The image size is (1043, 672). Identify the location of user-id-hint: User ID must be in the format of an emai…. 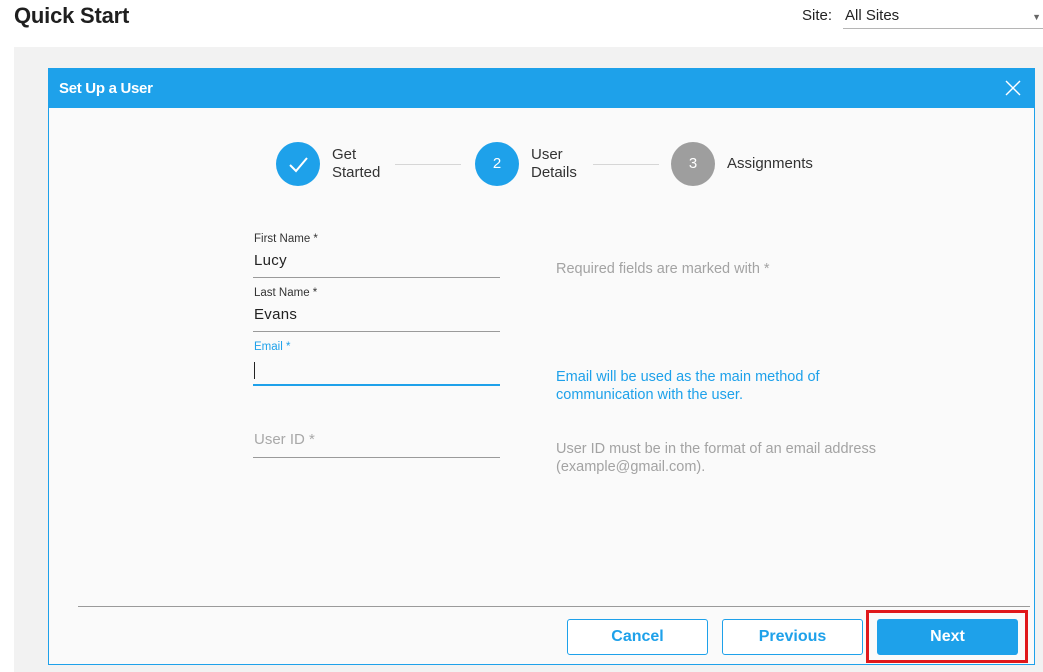
(716, 458).